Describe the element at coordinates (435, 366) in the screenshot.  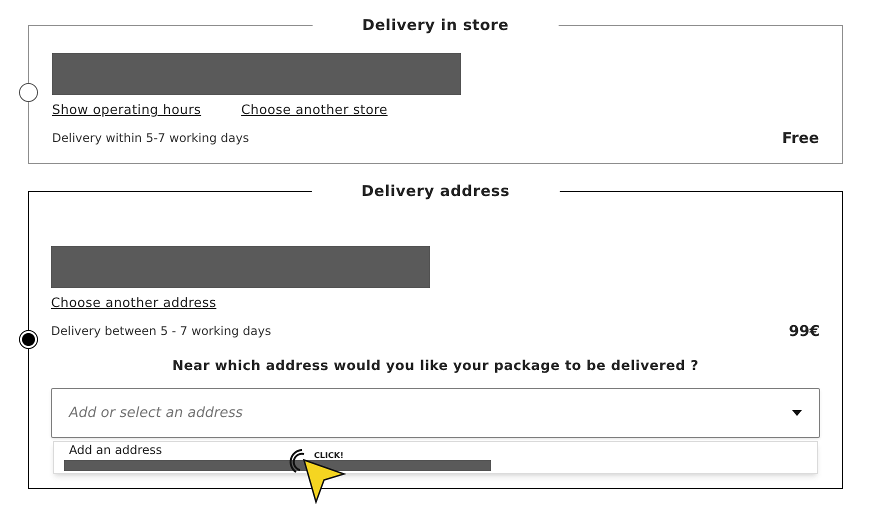
I see `question-text: Near which address would you like your package to be delivered ?` at that location.